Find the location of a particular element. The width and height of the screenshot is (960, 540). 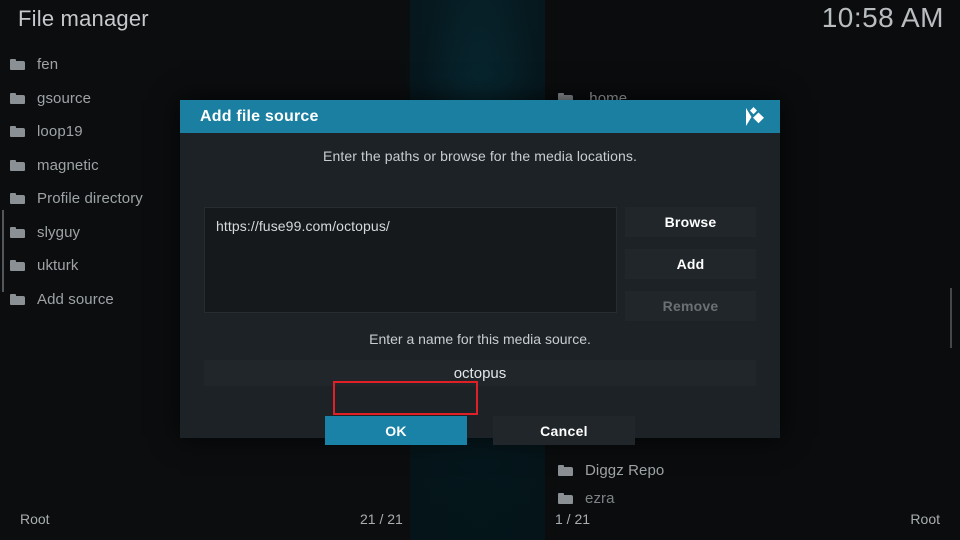

list-item-label: loop19 is located at coordinates (60, 132).